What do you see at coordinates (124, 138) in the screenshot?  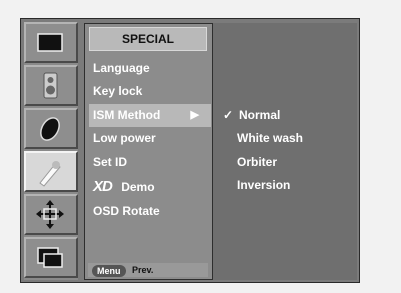 I see `menu-item-label: Low power` at bounding box center [124, 138].